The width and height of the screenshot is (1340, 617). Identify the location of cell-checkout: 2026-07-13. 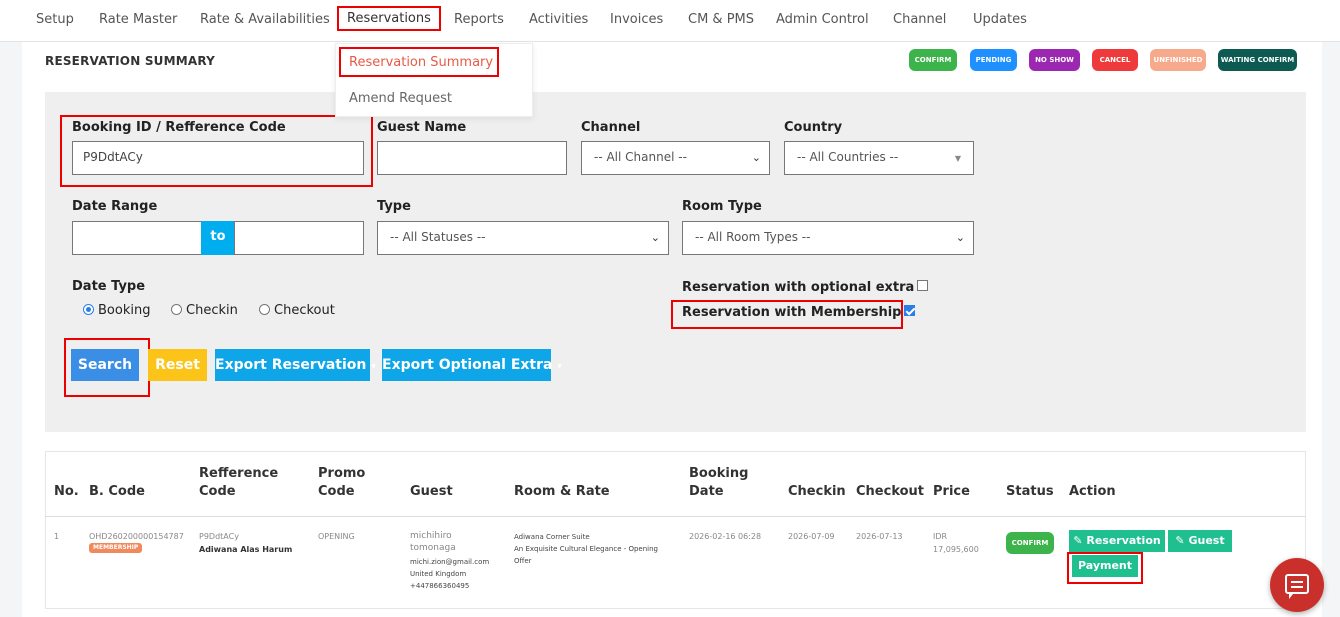
(879, 536).